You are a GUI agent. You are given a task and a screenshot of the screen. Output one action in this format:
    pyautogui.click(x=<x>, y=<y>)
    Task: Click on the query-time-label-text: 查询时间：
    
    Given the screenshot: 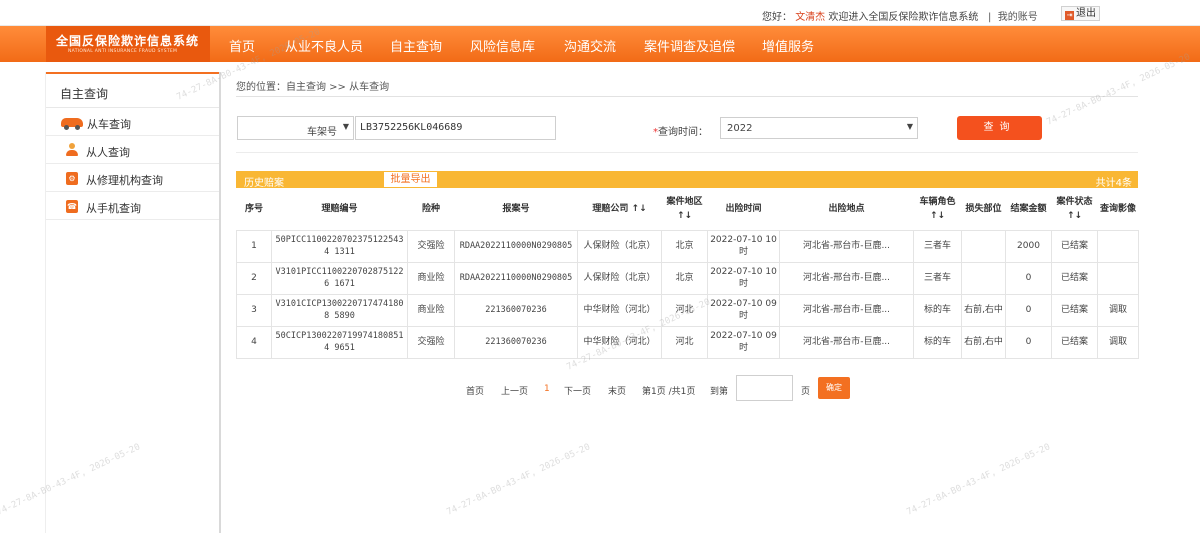 What is the action you would take?
    pyautogui.click(x=683, y=132)
    